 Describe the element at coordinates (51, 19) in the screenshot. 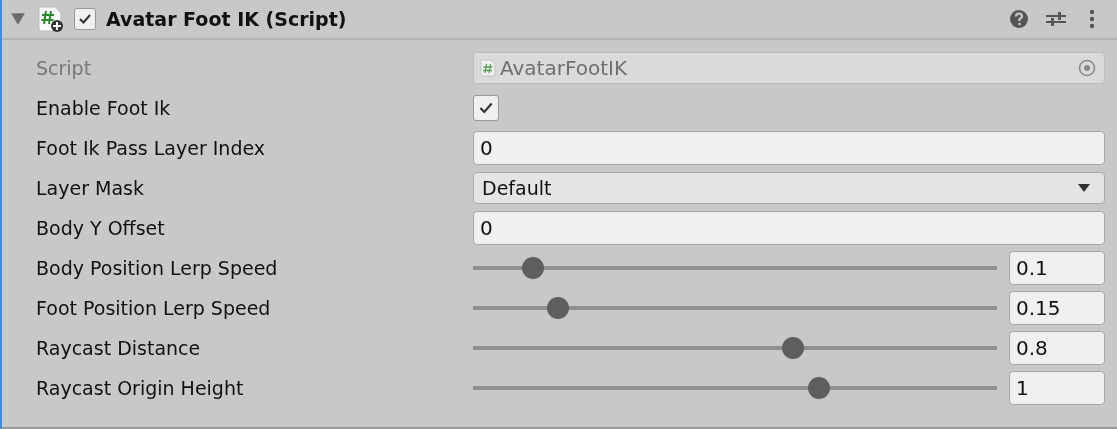

I see `script-add-icon` at that location.